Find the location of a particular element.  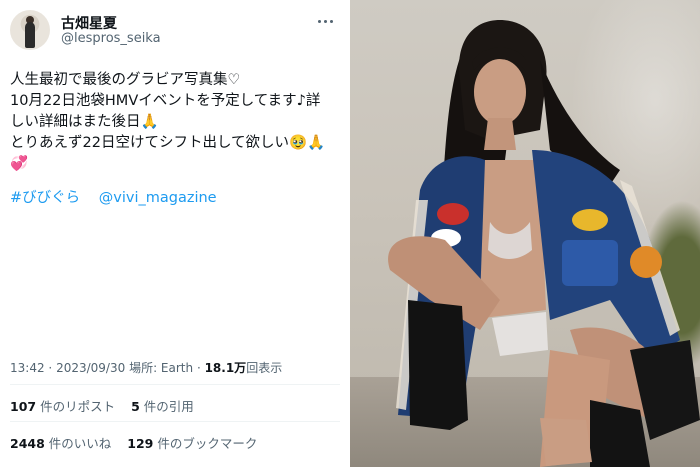

bookmarks-stat: 129 件のブックマーク is located at coordinates (192, 443).